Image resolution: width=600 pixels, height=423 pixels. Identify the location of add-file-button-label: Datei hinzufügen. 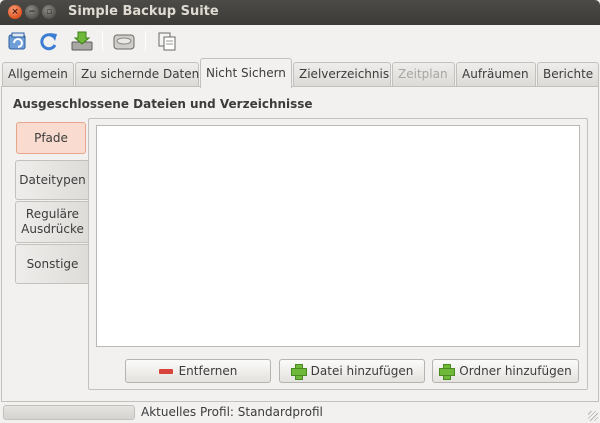
(362, 371).